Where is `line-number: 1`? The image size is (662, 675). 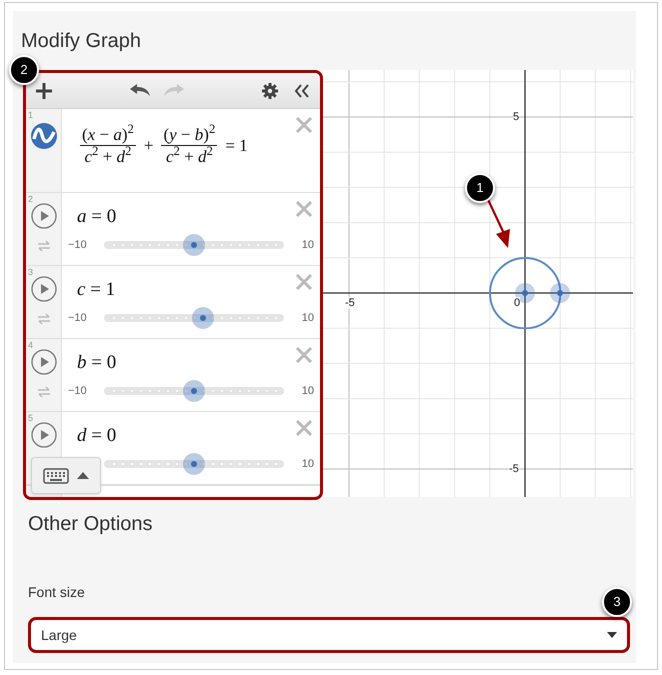 line-number: 1 is located at coordinates (31, 115).